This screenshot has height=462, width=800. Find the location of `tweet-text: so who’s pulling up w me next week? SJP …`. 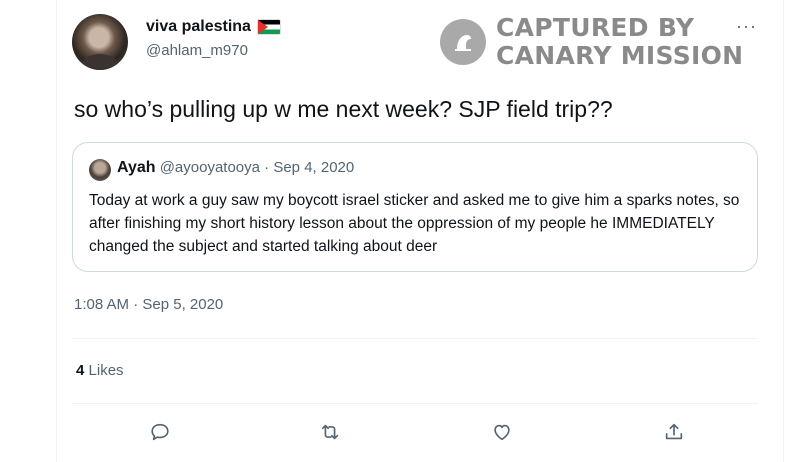

tweet-text: so who’s pulling up w me next week? SJP … is located at coordinates (343, 109).